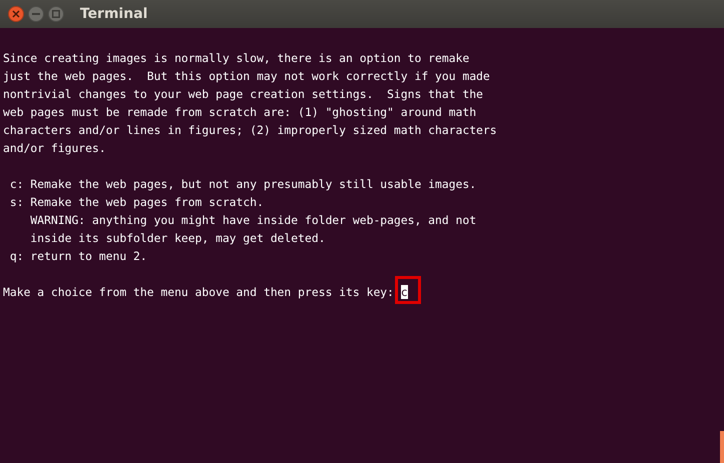 Image resolution: width=724 pixels, height=463 pixels. I want to click on highlight-frame, so click(407, 290).